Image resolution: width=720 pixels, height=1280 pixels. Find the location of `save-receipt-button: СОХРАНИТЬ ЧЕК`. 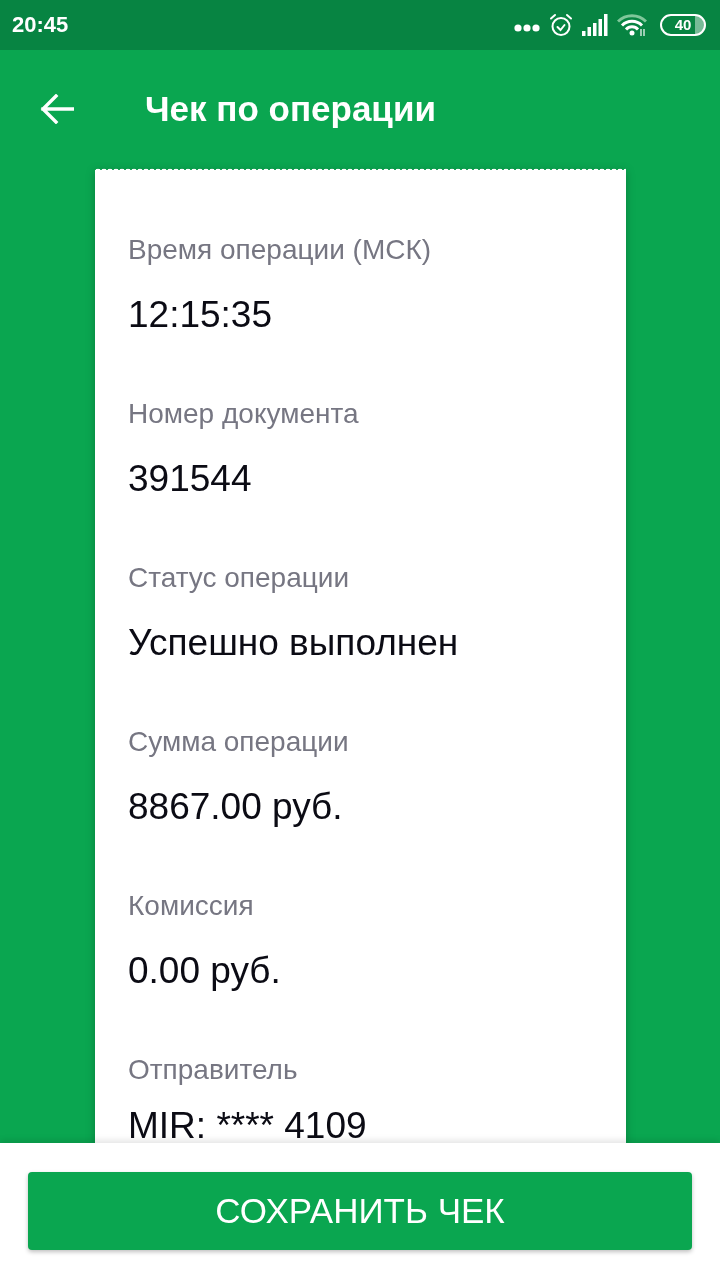

save-receipt-button: СОХРАНИТЬ ЧЕК is located at coordinates (360, 1211).